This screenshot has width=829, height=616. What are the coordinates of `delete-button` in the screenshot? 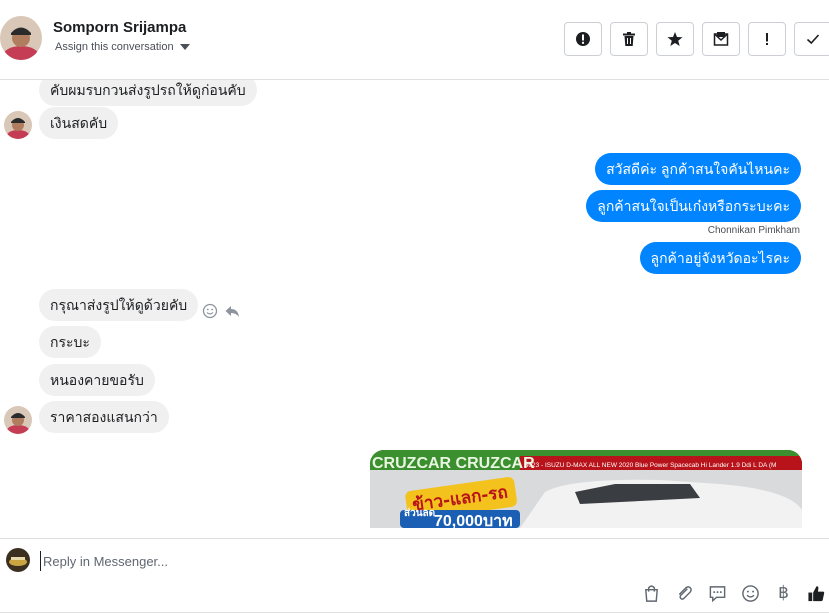 It's located at (629, 39).